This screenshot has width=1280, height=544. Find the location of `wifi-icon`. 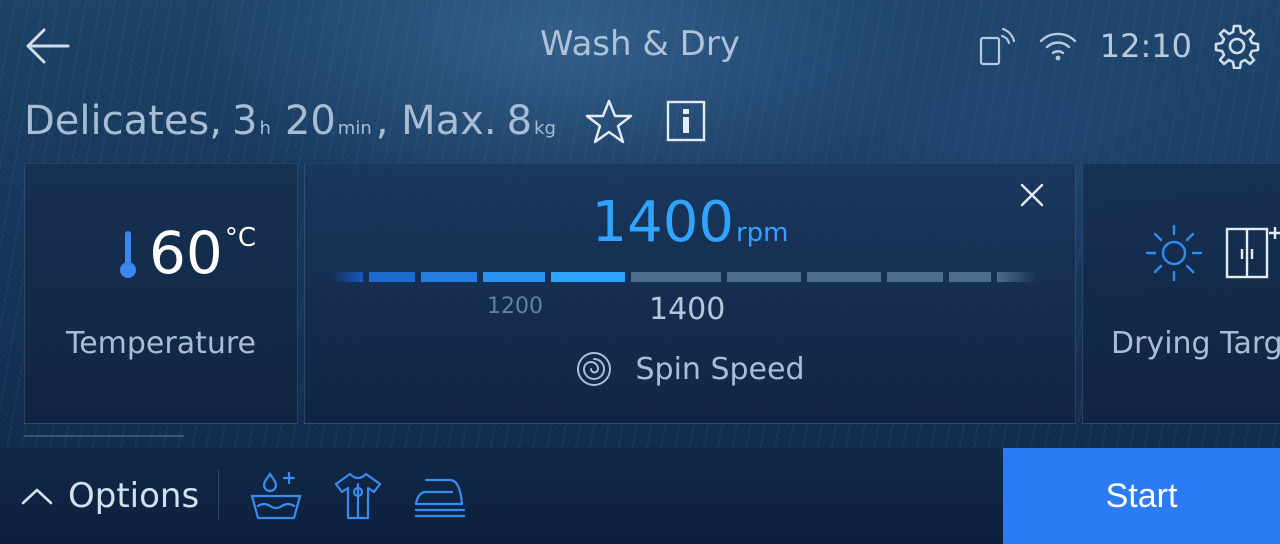

wifi-icon is located at coordinates (1057, 46).